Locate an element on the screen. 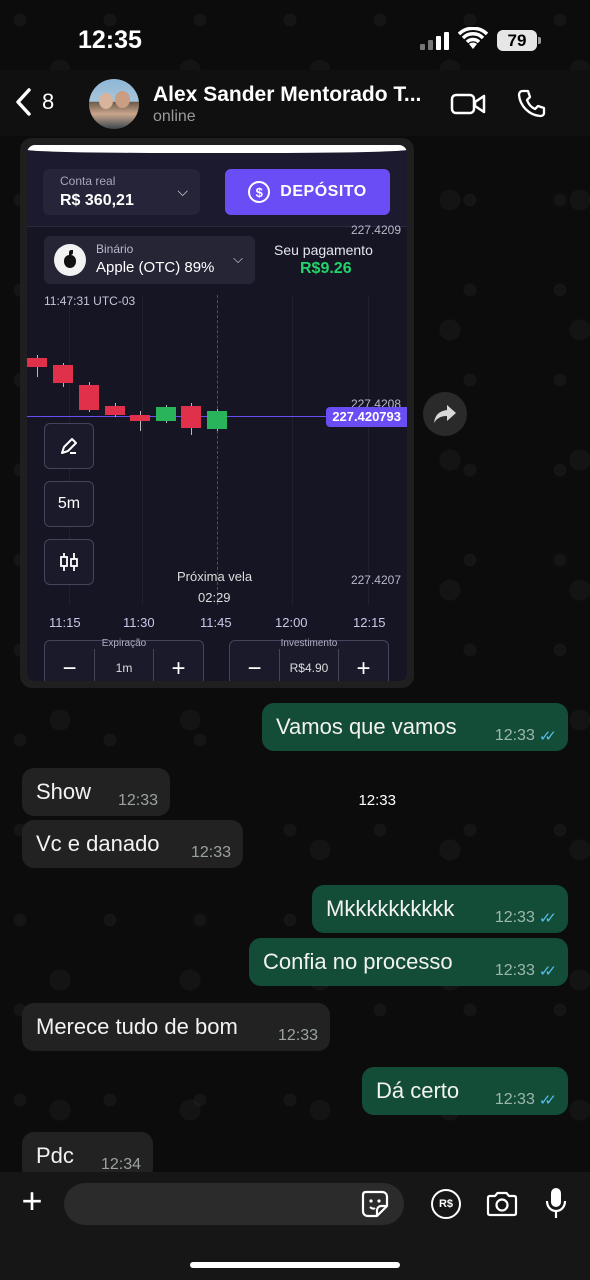  message-bubble: Vc e danado 12:33 is located at coordinates (132, 844).